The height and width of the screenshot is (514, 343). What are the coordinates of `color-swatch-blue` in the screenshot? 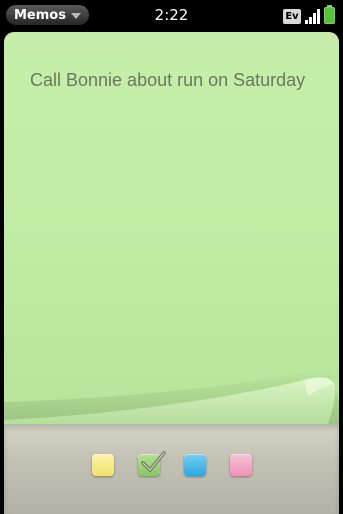 It's located at (194, 465).